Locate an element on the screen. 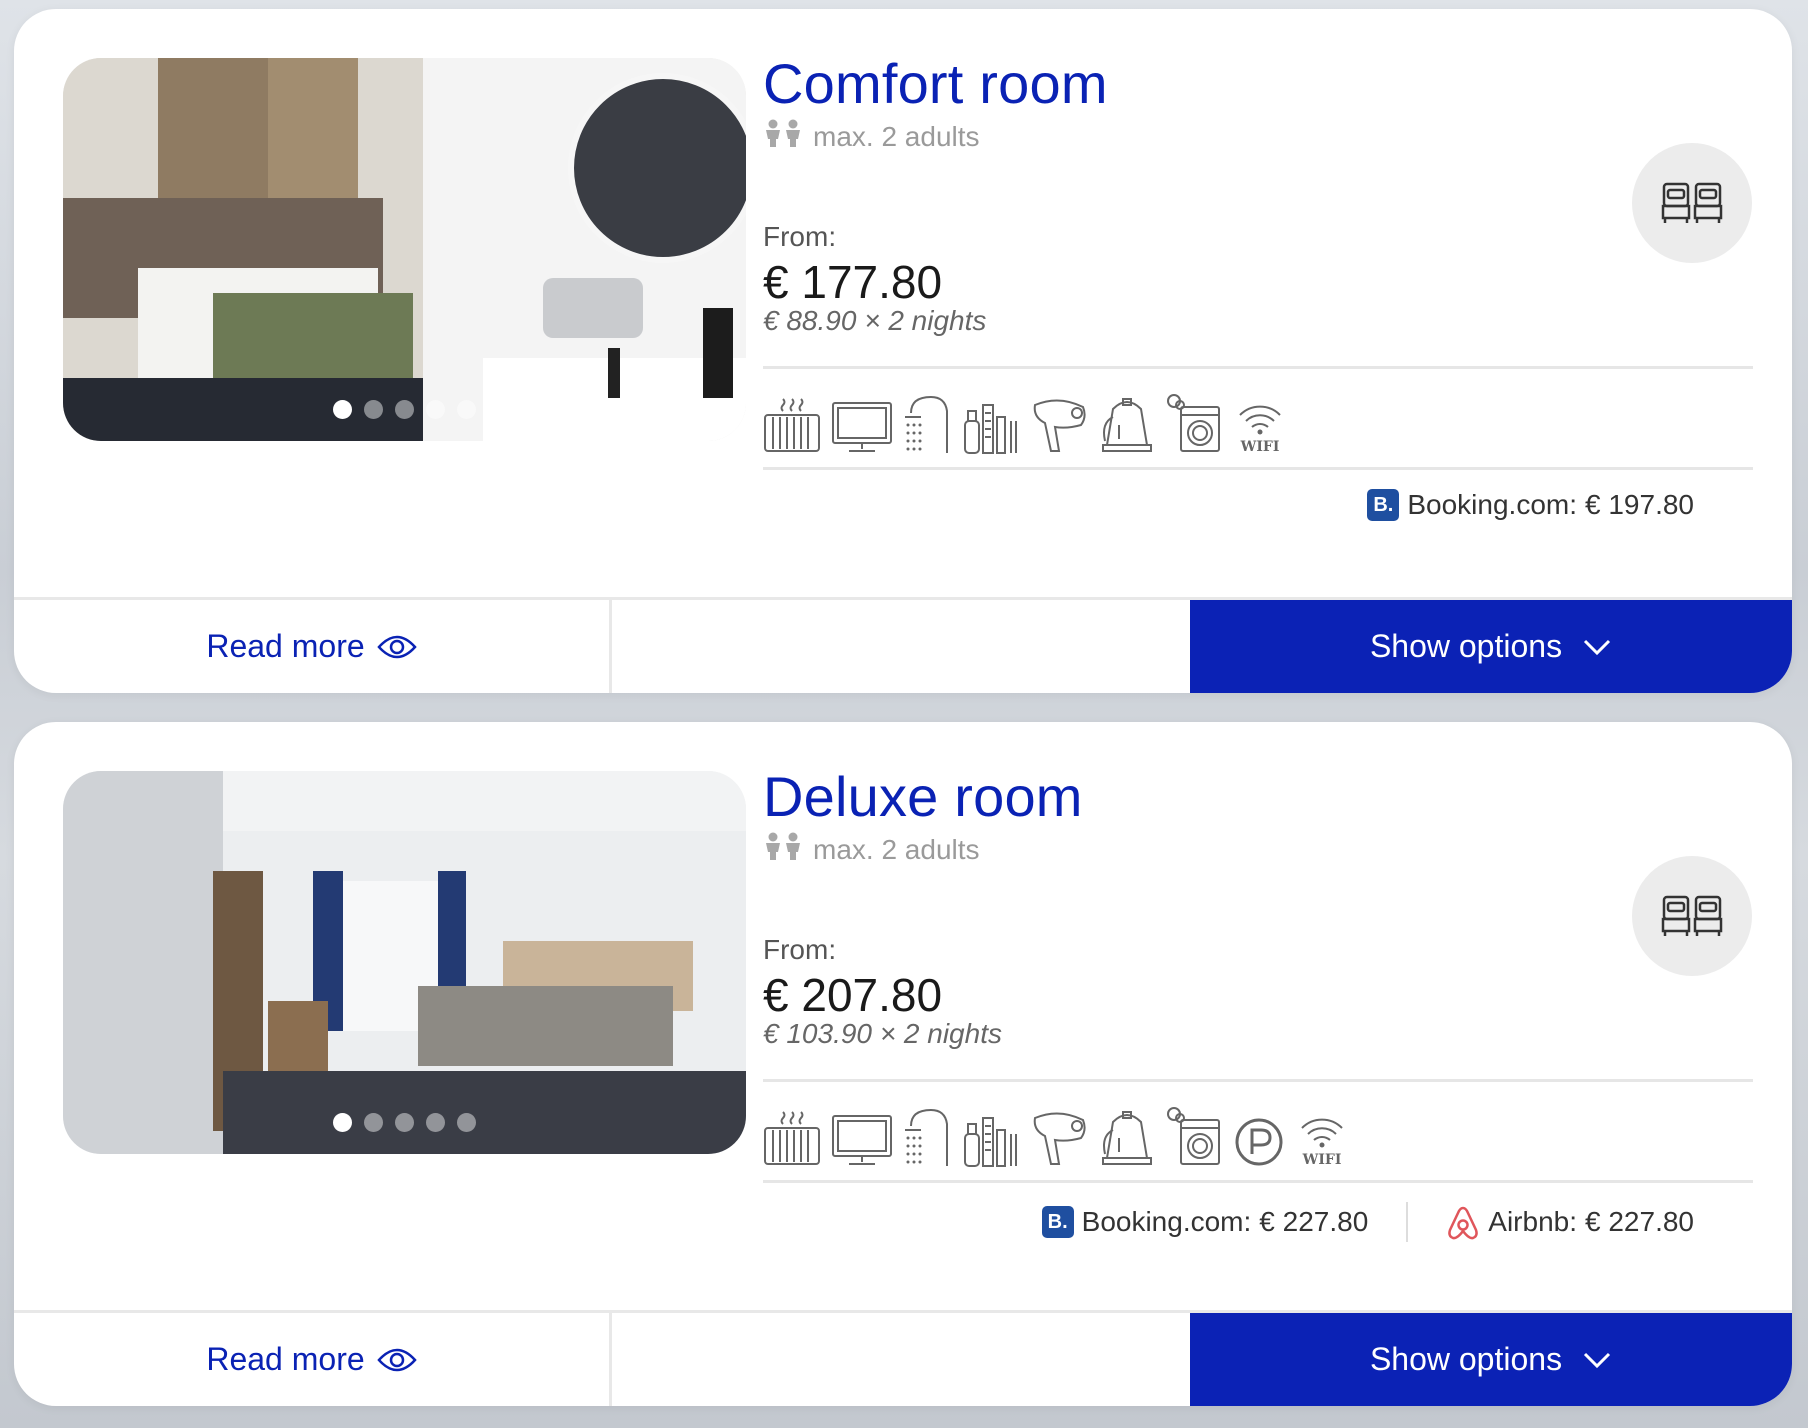 Image resolution: width=1808 pixels, height=1428 pixels. partner-booking: B. Booking.com: € 227.80 is located at coordinates (1205, 1222).